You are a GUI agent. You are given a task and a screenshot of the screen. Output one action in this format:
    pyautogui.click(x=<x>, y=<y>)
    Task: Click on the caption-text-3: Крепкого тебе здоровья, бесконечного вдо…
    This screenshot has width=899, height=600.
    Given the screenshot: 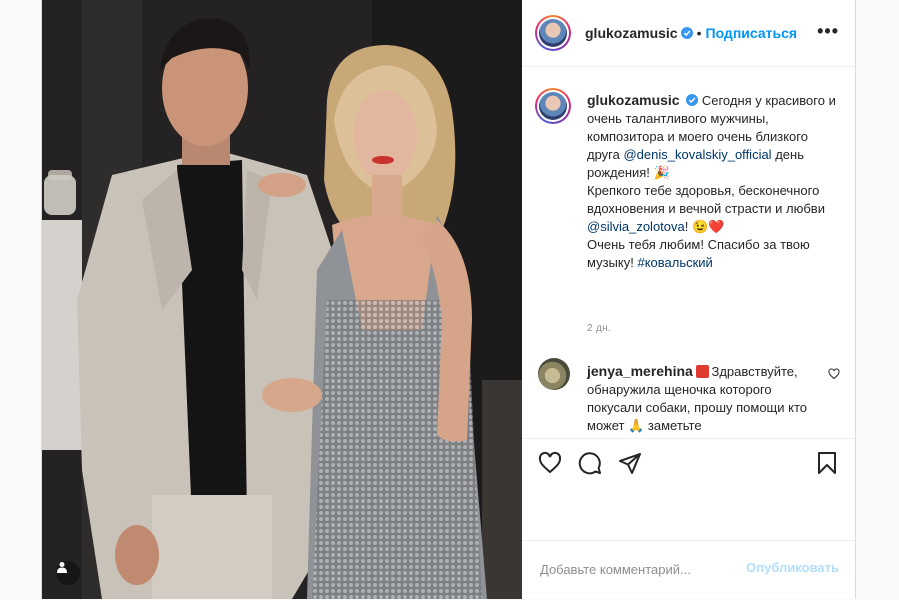 What is the action you would take?
    pyautogui.click(x=706, y=199)
    